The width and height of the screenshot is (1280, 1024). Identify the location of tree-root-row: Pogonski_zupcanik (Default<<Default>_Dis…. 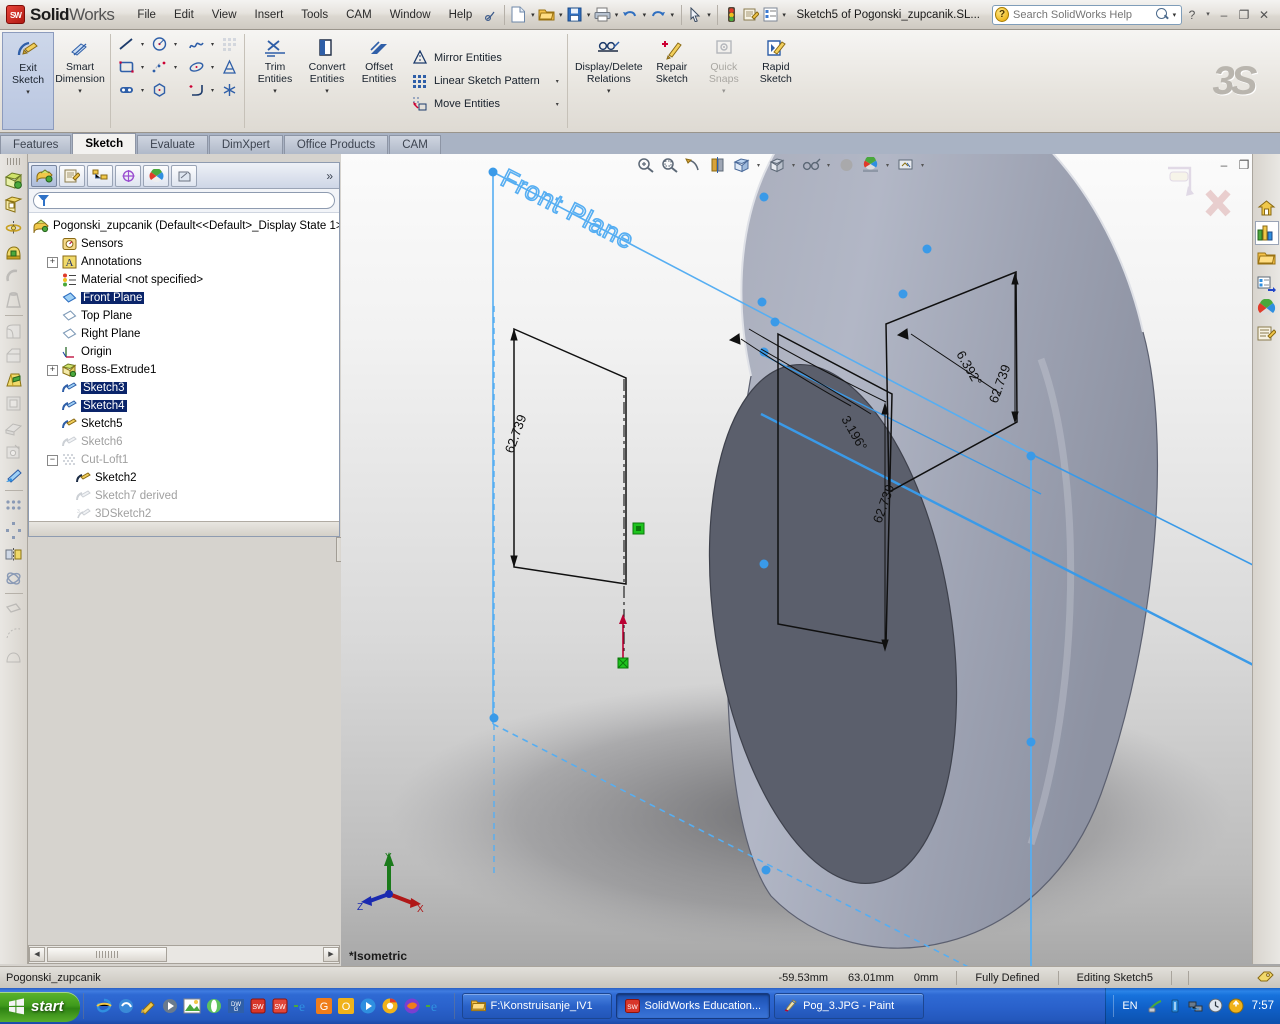
(186, 226).